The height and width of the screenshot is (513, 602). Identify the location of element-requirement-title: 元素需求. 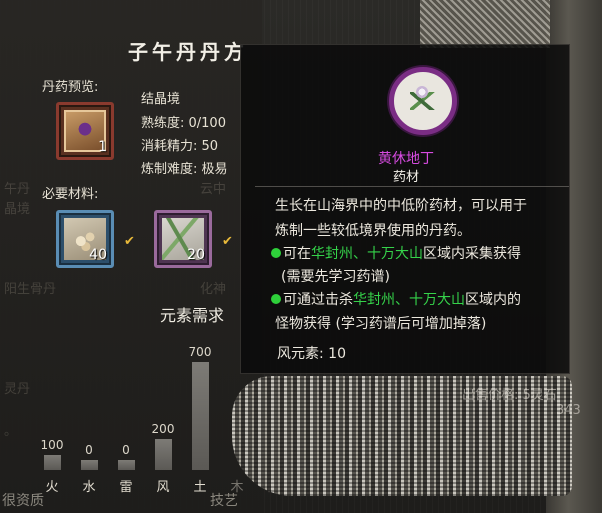
(192, 315).